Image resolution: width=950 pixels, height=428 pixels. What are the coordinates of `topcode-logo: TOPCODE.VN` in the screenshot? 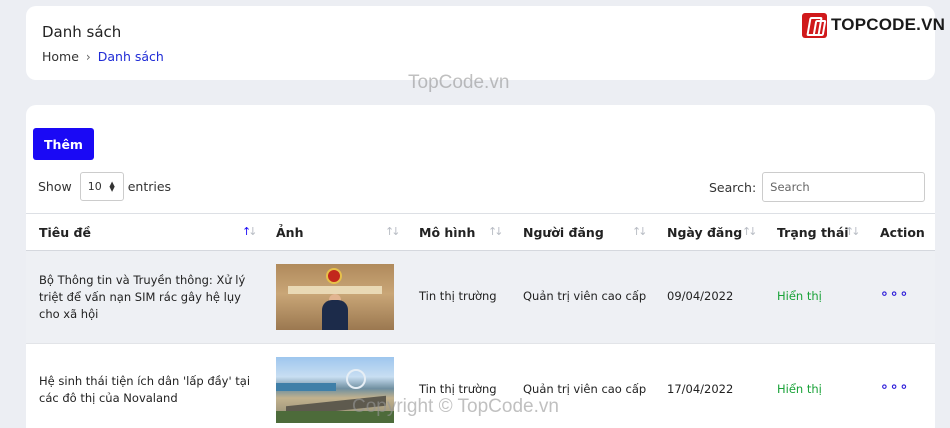 It's located at (873, 25).